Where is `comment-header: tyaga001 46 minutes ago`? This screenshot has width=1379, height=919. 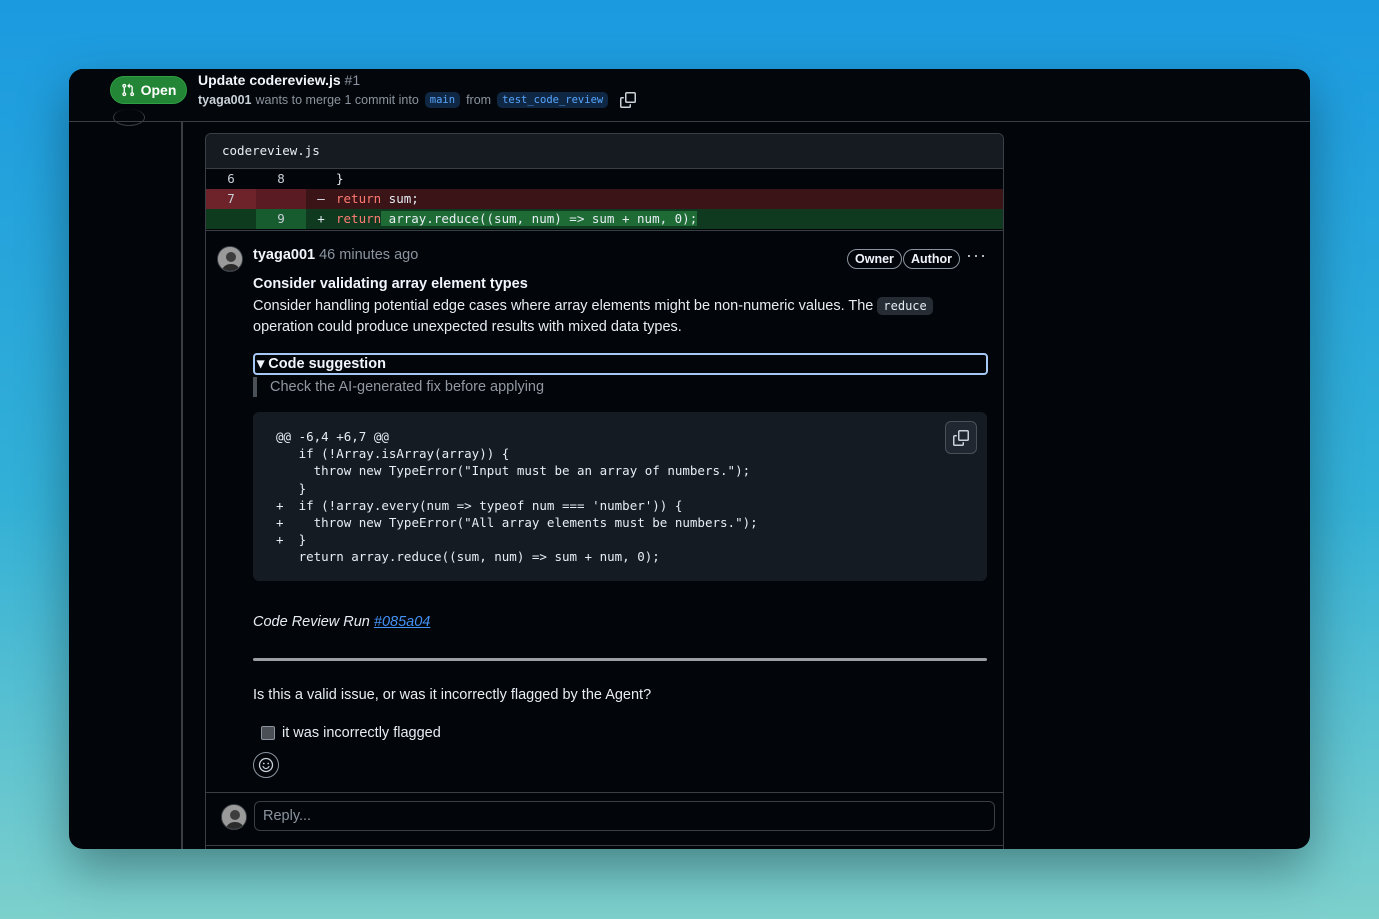
comment-header: tyaga001 46 minutes ago is located at coordinates (335, 255).